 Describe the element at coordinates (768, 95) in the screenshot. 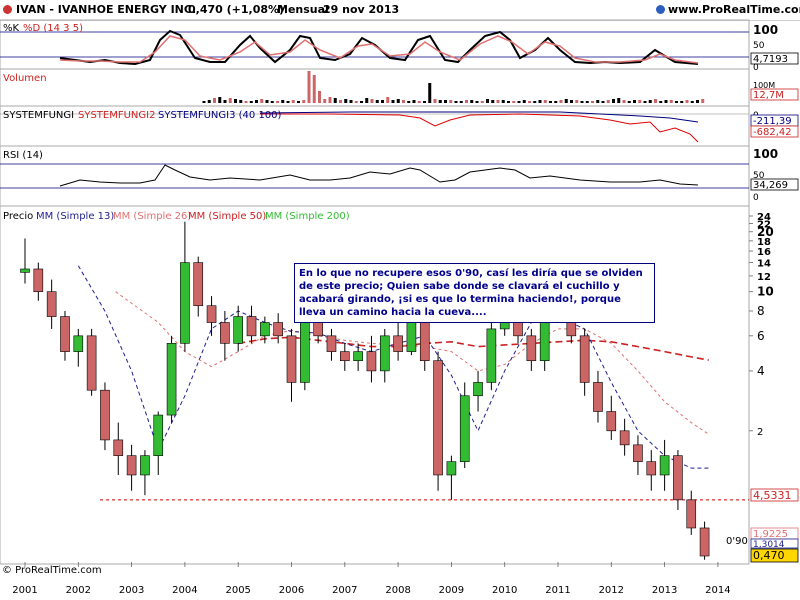

I see `volume-value: 12,7M` at that location.